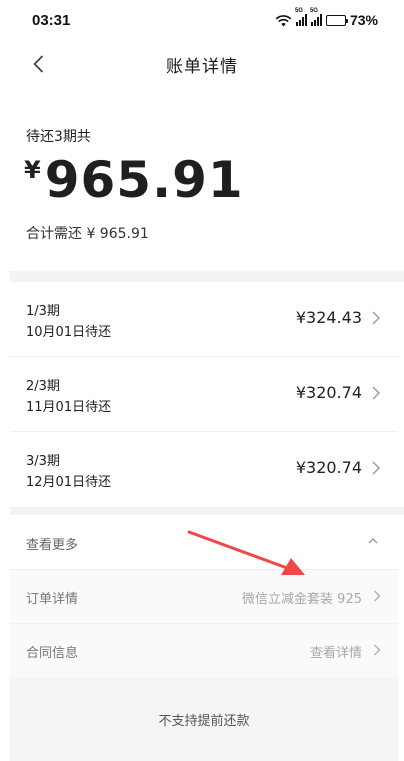 The height and width of the screenshot is (761, 404). Describe the element at coordinates (69, 407) in the screenshot. I see `installment-due-date: 11月01日待还` at that location.